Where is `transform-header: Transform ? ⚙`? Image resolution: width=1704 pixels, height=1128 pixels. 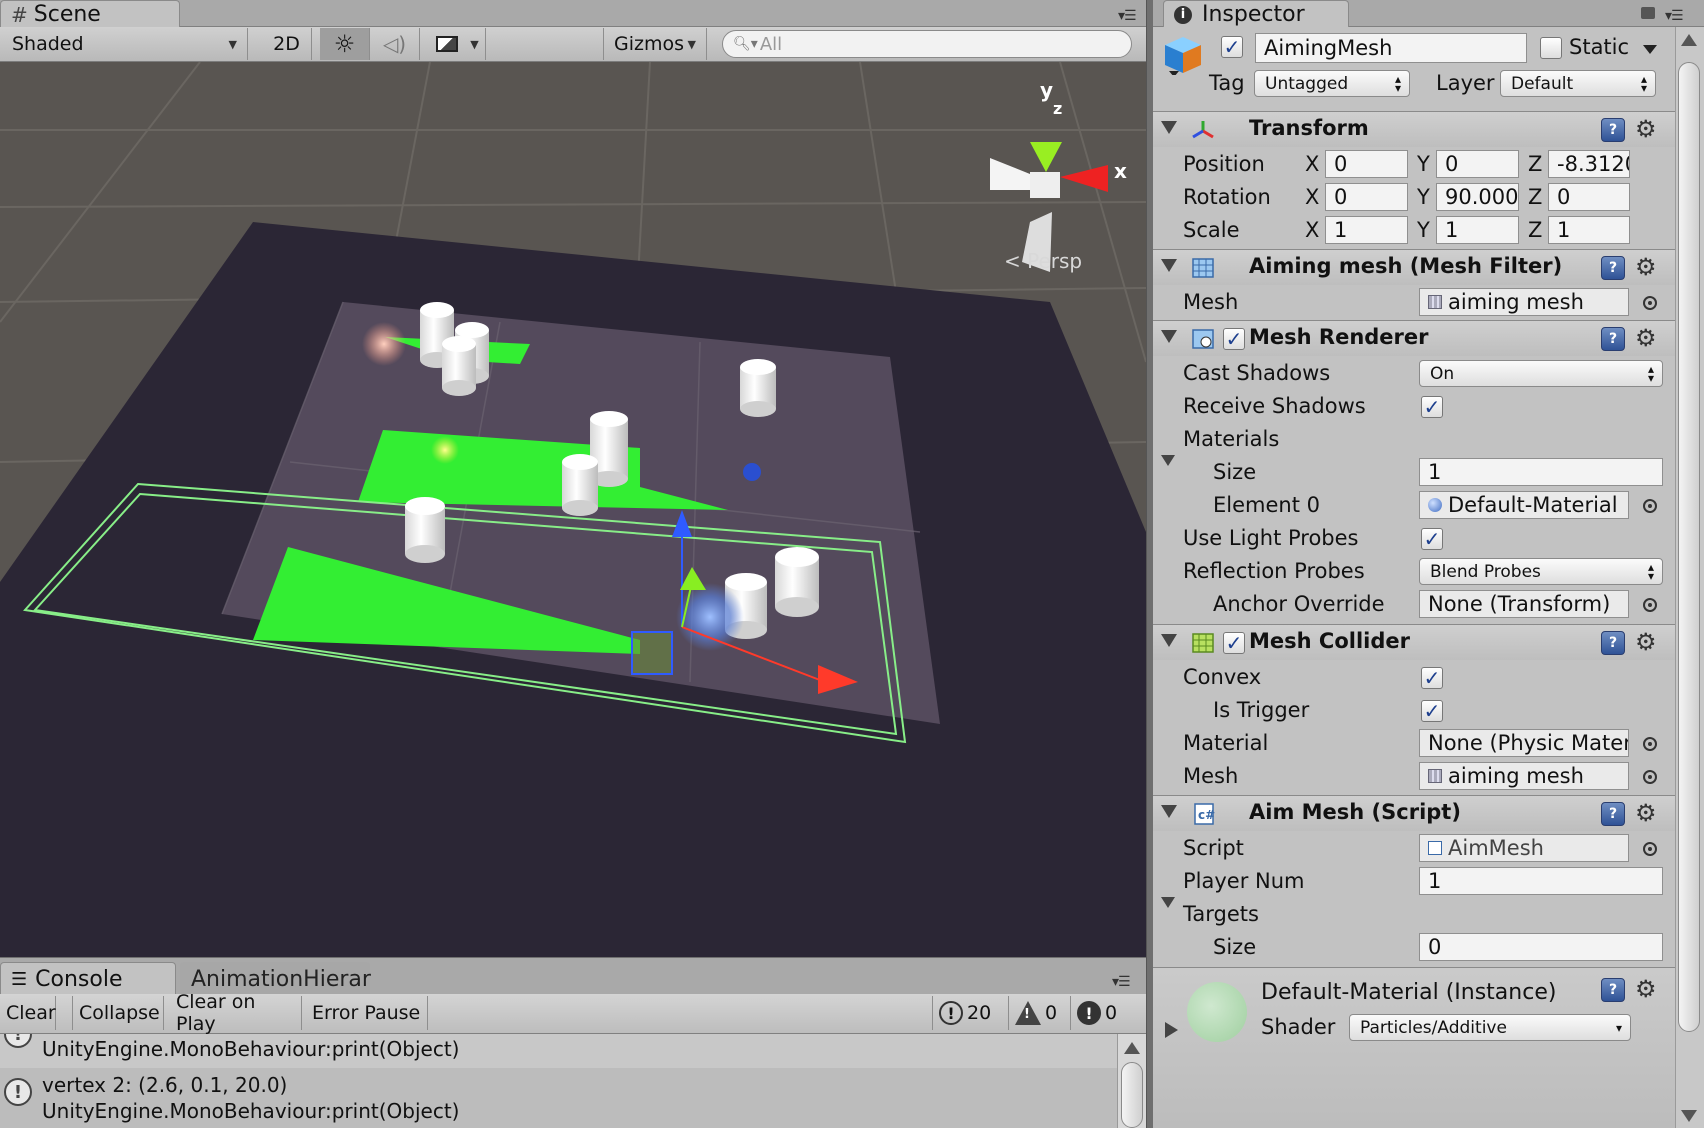 transform-header: Transform ? ⚙ is located at coordinates (1414, 129).